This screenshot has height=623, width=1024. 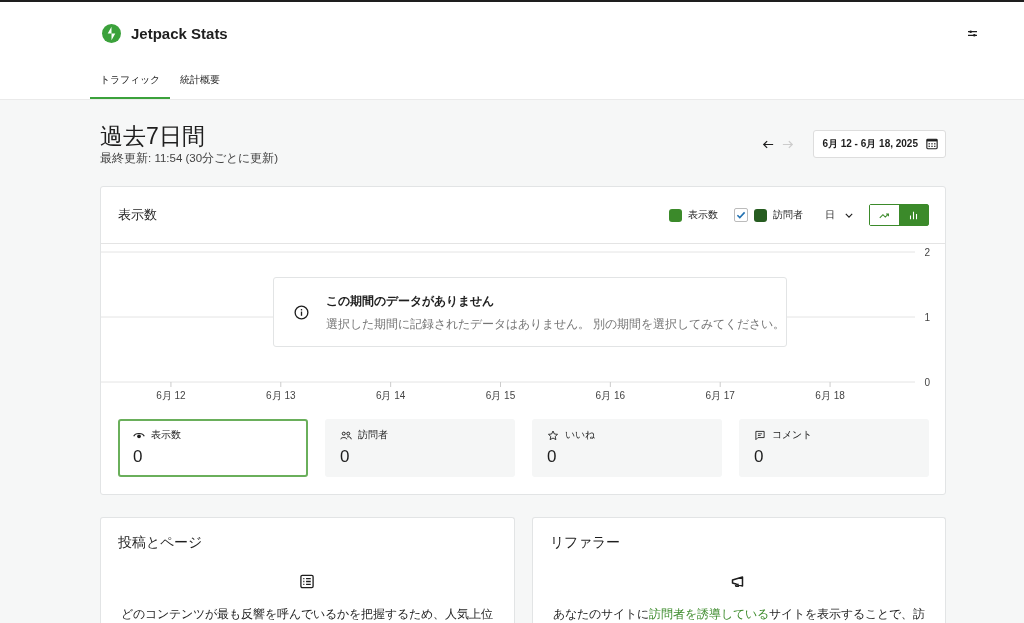 I want to click on chart-title: 表示数, so click(x=137, y=215).